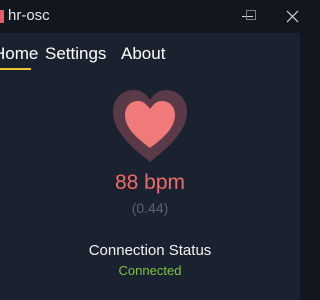 This screenshot has height=300, width=320. I want to click on close-icon, so click(292, 16).